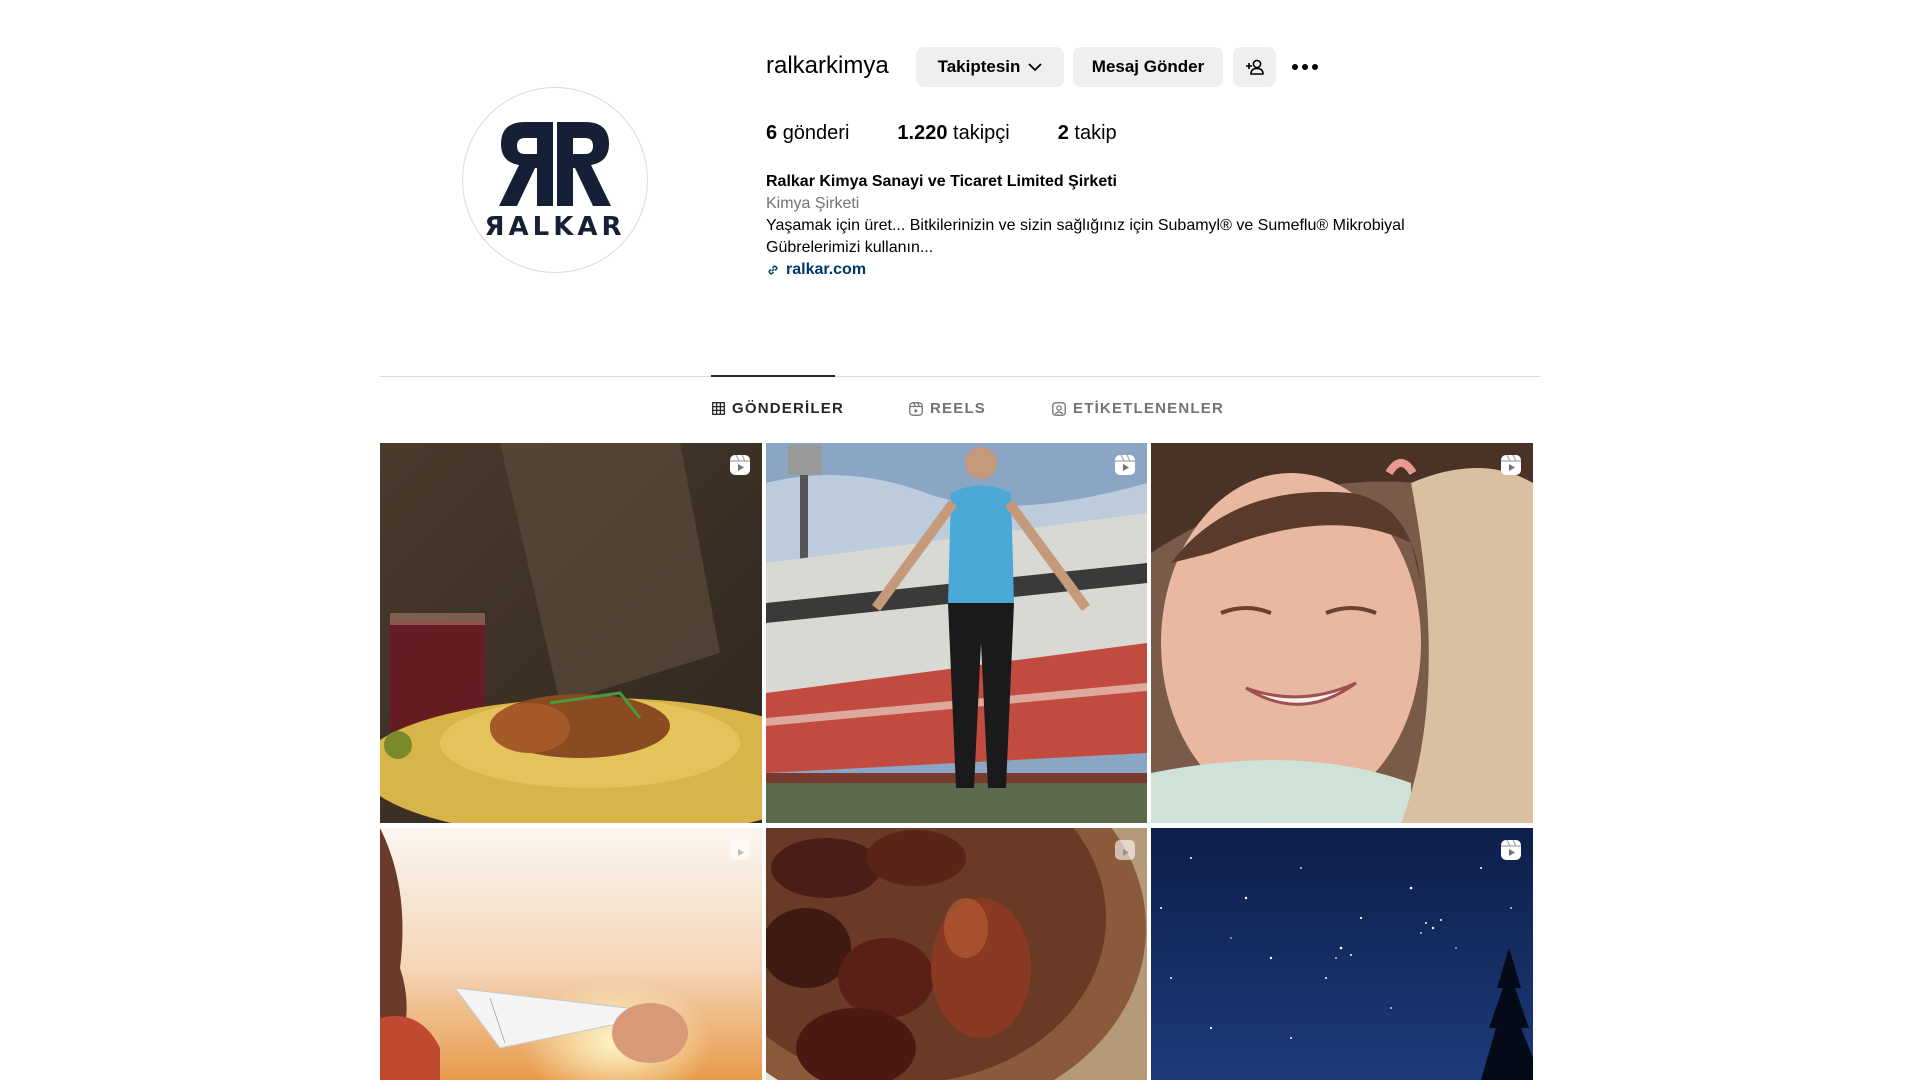  What do you see at coordinates (773, 270) in the screenshot?
I see `link-icon` at bounding box center [773, 270].